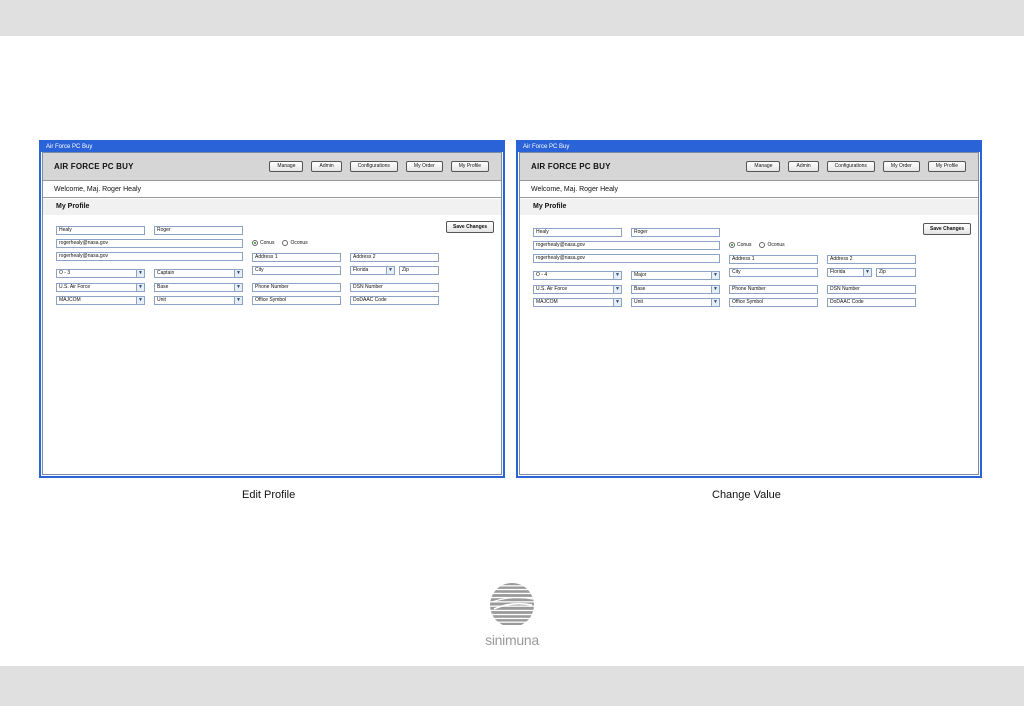 The height and width of the screenshot is (706, 1024). What do you see at coordinates (280, 243) in the screenshot?
I see `location-radio-group: Conus Oconus` at bounding box center [280, 243].